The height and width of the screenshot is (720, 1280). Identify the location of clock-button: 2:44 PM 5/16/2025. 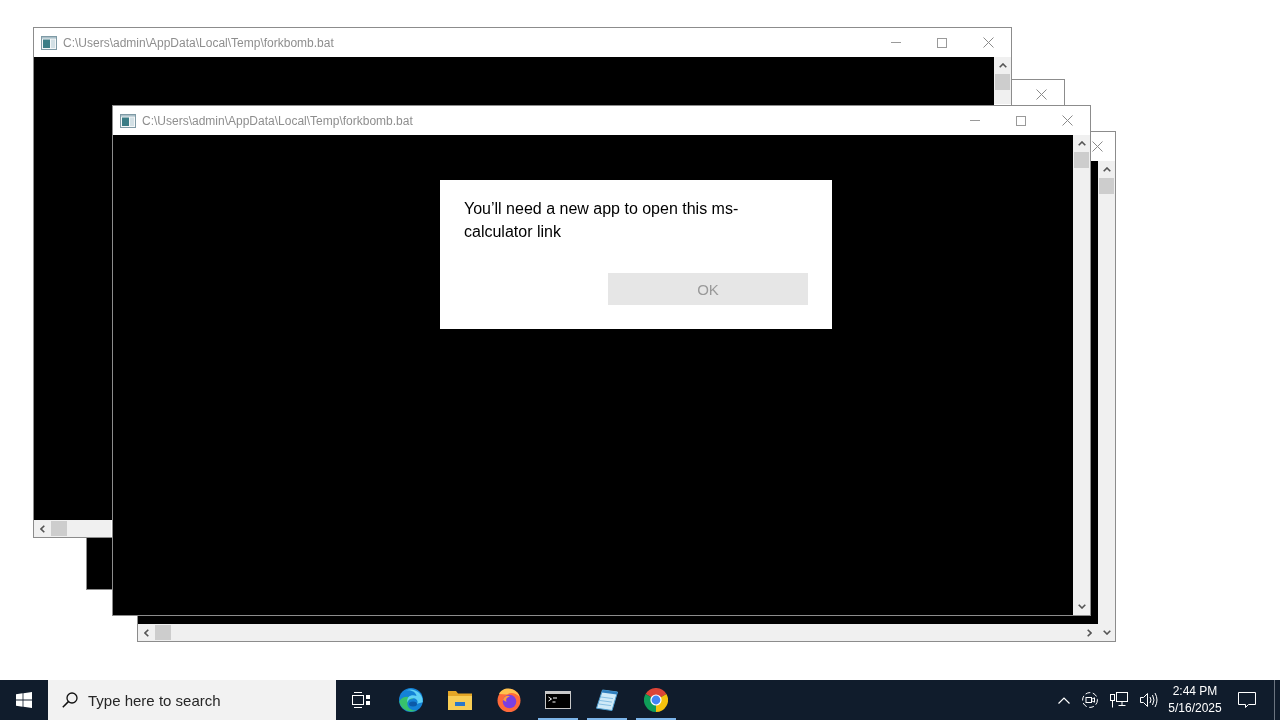
(1195, 700).